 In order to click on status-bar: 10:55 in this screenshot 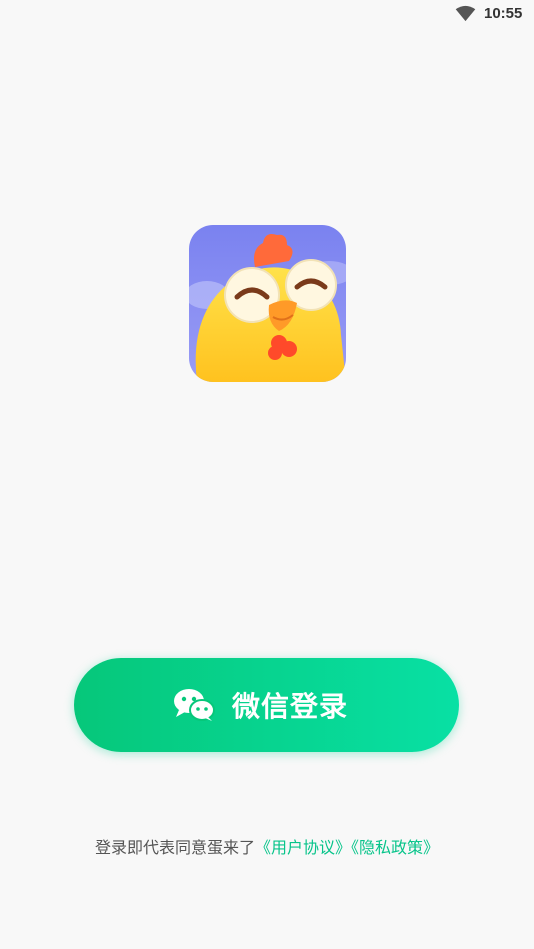, I will do `click(267, 14)`.